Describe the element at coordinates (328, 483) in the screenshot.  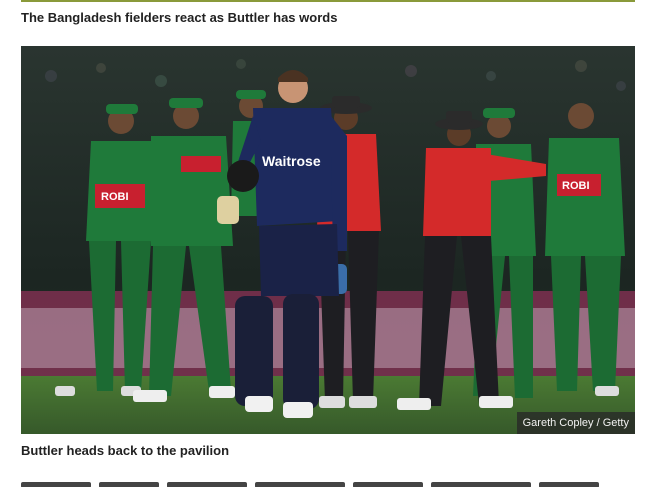
I see `article-body-cutoff` at that location.